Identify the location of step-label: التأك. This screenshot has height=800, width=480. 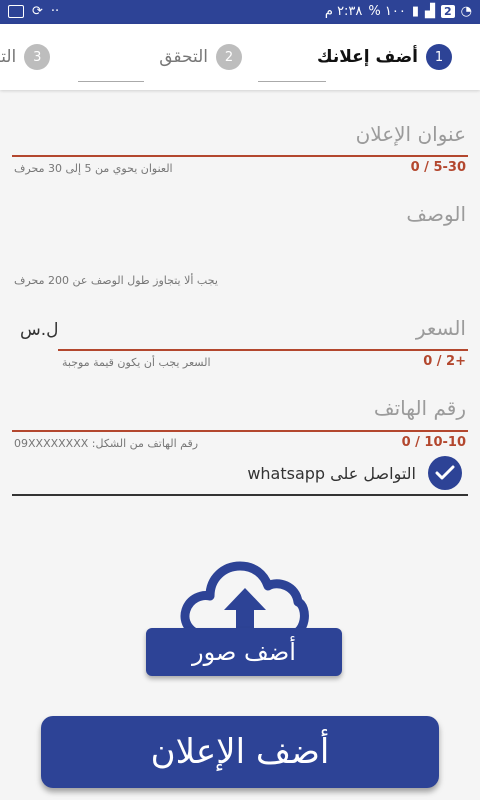
(8, 57).